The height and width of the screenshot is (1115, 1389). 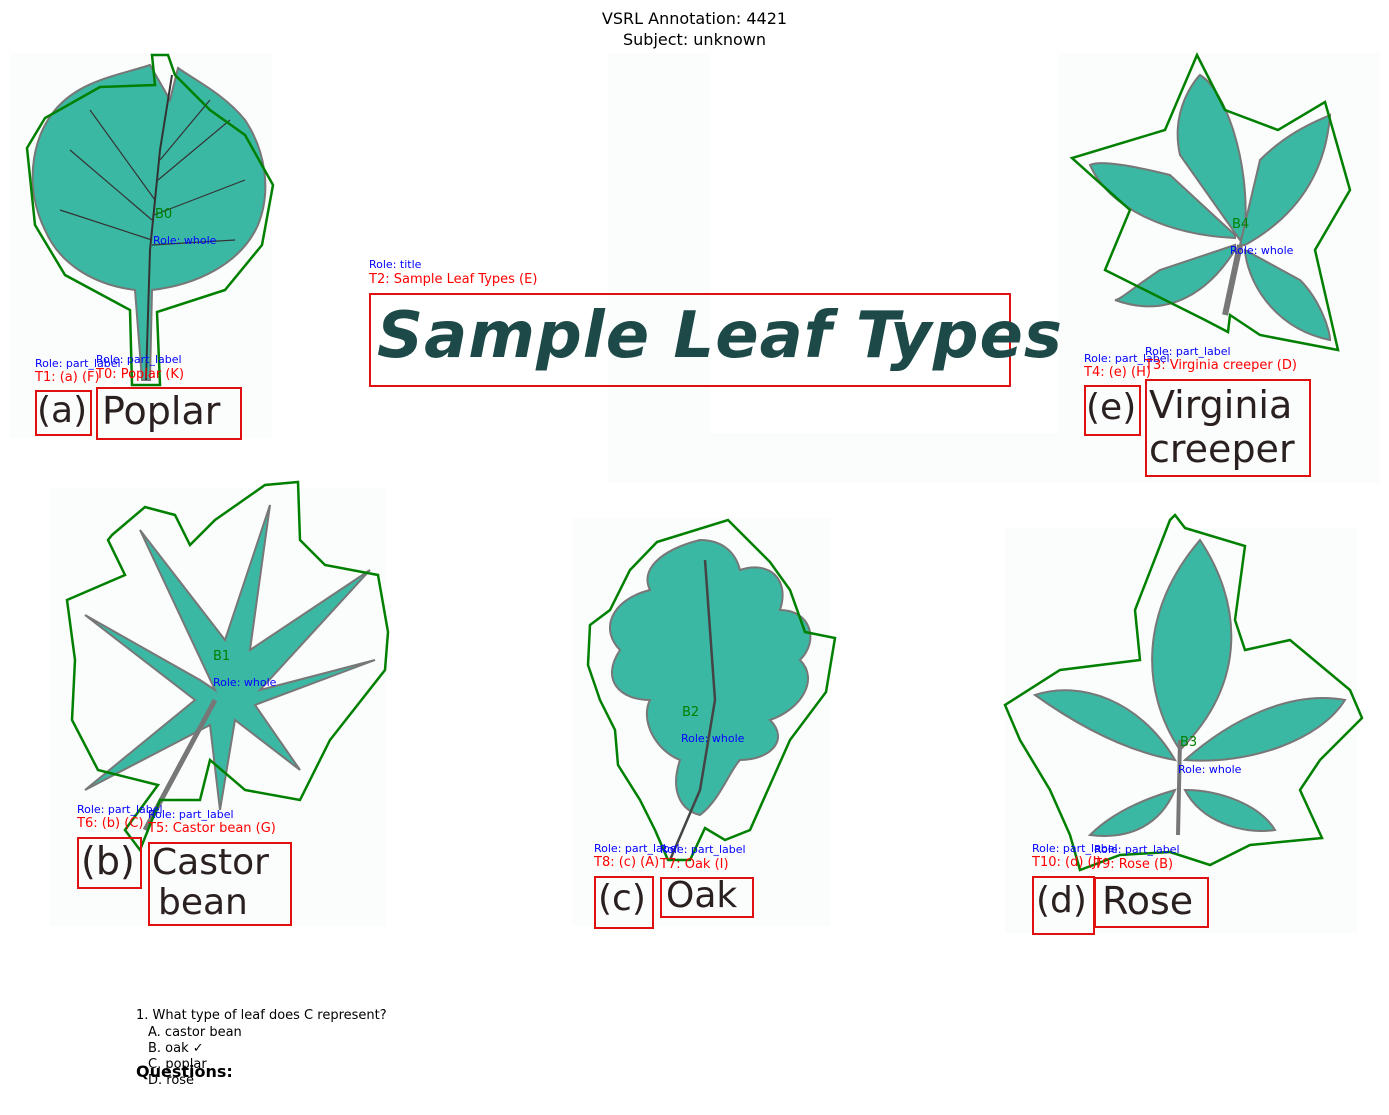 I want to click on bean-text: bean, so click(x=203, y=902).